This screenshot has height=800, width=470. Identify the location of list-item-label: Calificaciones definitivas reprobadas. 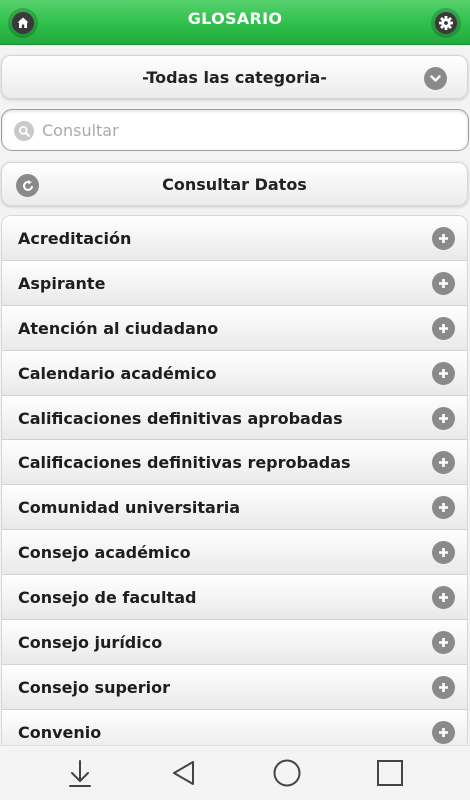
(184, 463).